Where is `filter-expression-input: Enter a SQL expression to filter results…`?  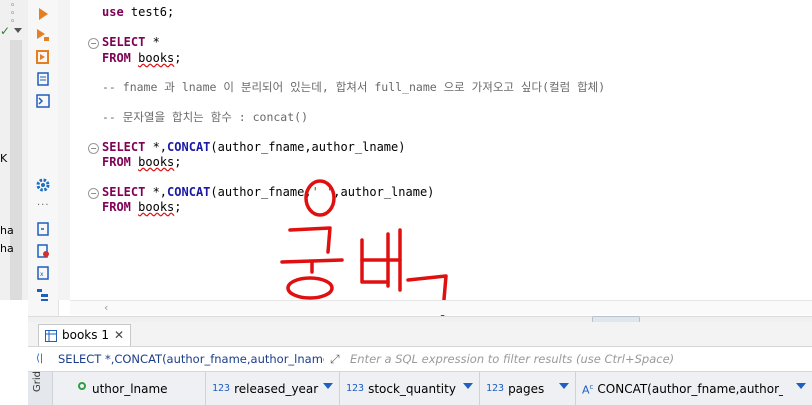
filter-expression-input: Enter a SQL expression to filter results… is located at coordinates (580, 359).